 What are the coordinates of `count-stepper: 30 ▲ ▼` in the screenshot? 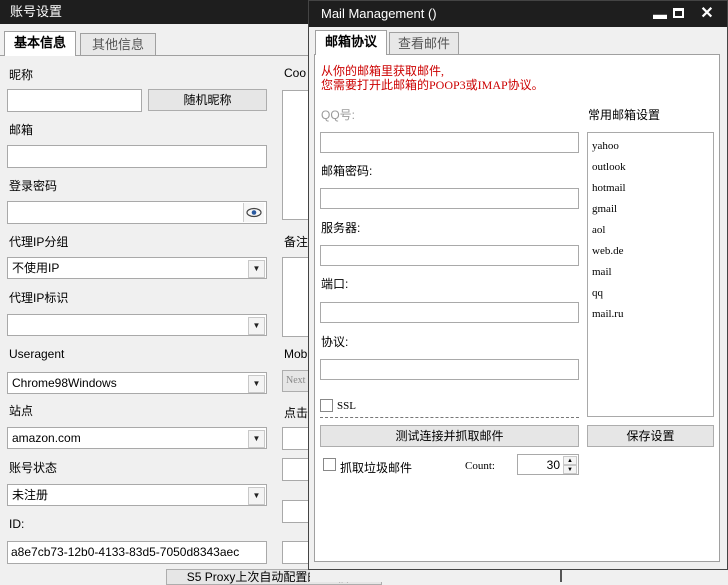 It's located at (548, 464).